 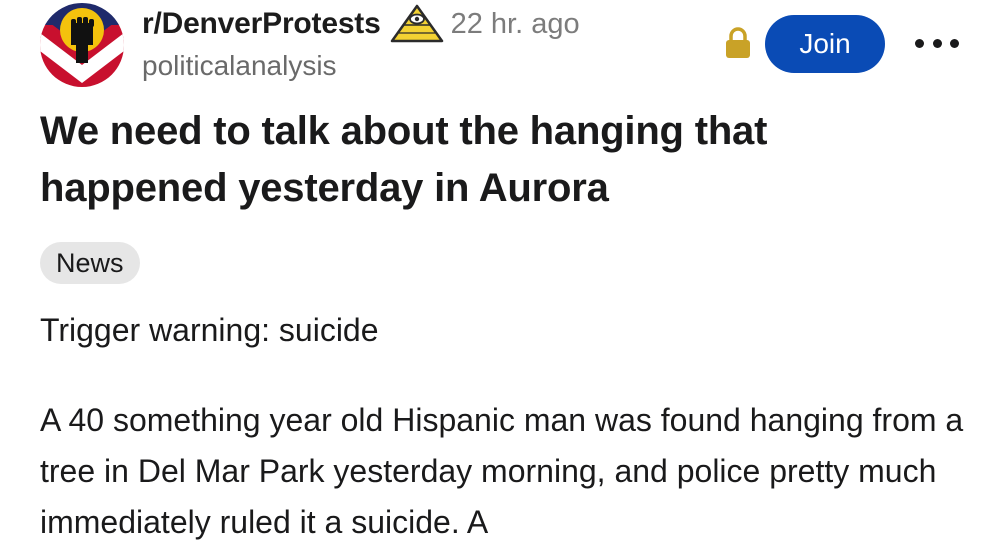 What do you see at coordinates (90, 263) in the screenshot?
I see `post-flair-badge: News` at bounding box center [90, 263].